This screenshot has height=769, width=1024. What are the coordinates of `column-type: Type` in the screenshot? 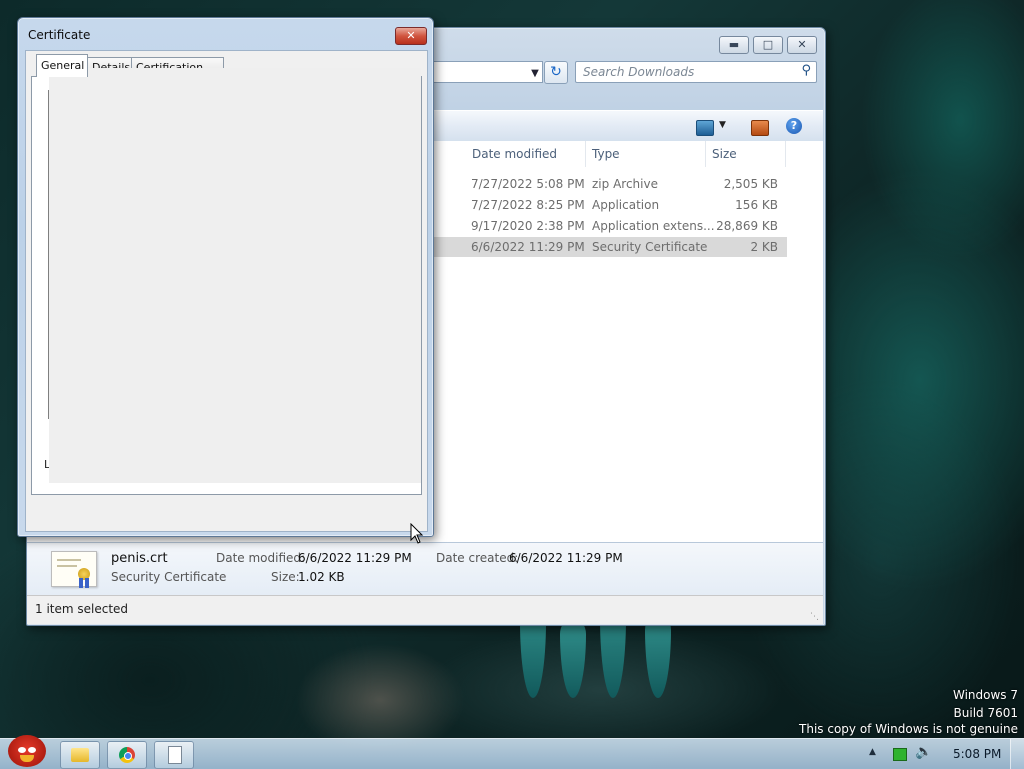 It's located at (646, 154).